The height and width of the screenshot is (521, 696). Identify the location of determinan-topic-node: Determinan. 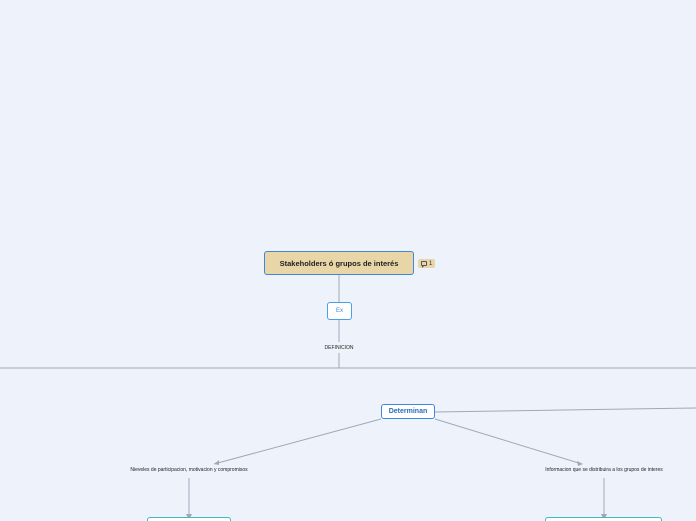
(408, 411).